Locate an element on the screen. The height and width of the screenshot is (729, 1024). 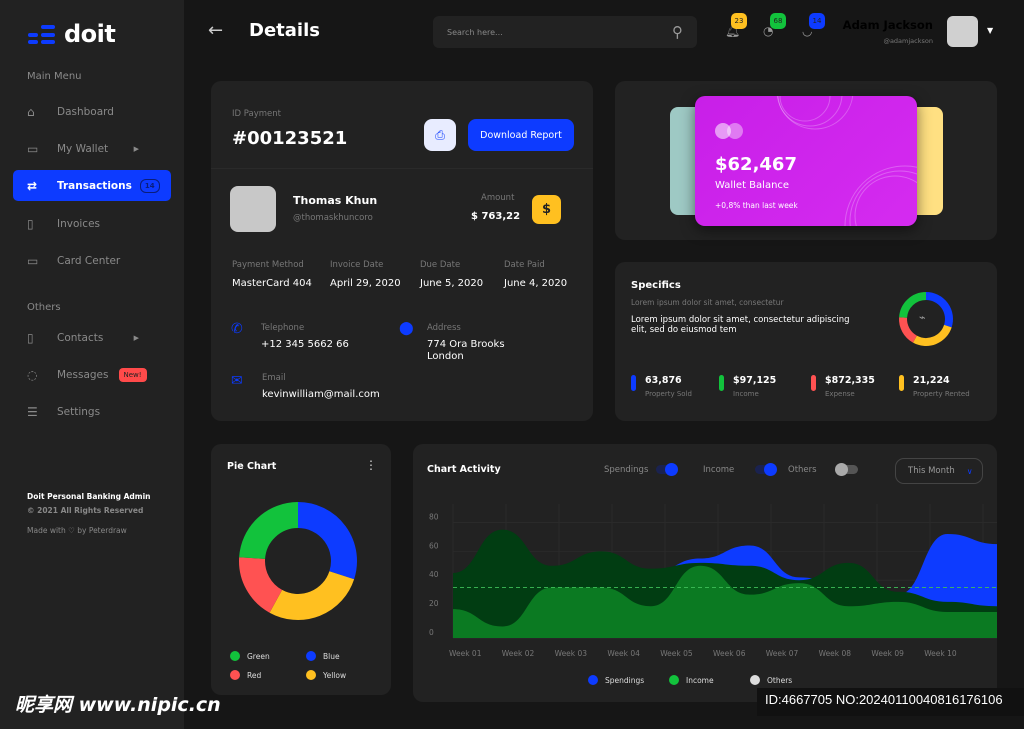
others-label: Others is located at coordinates (44, 307).